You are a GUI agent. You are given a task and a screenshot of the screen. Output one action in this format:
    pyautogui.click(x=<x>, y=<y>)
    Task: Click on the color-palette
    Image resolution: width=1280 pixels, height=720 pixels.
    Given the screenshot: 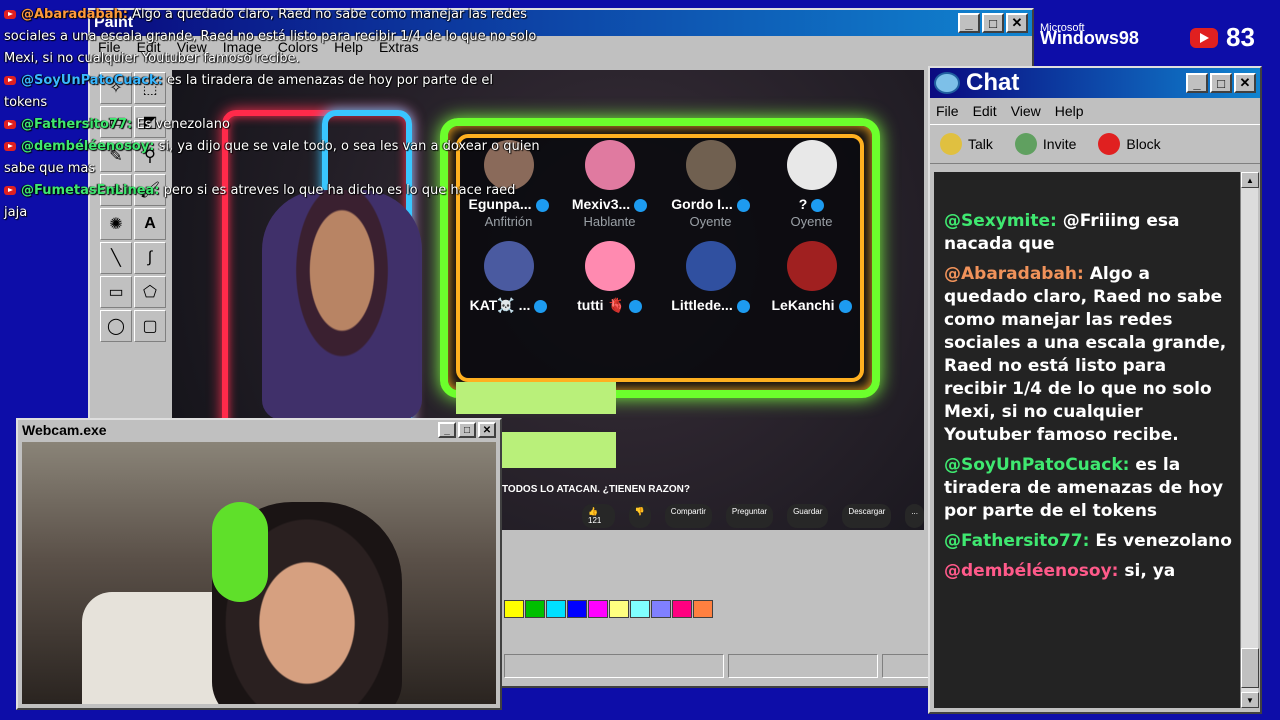 What is the action you would take?
    pyautogui.click(x=608, y=609)
    